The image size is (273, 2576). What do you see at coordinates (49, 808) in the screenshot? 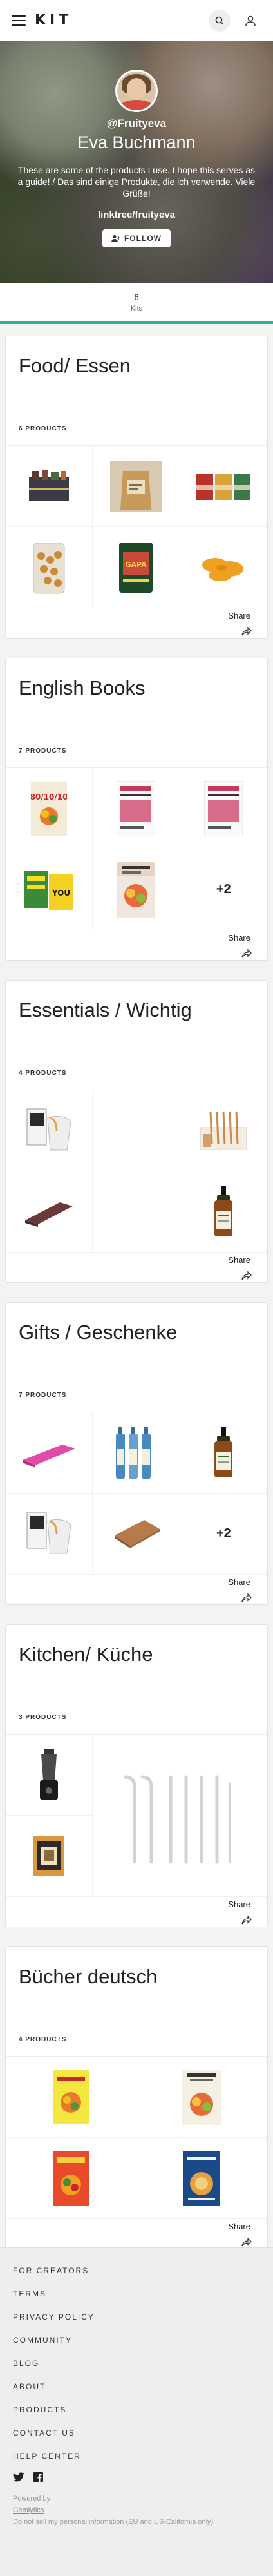
I see `product-tile: 80/10/10` at bounding box center [49, 808].